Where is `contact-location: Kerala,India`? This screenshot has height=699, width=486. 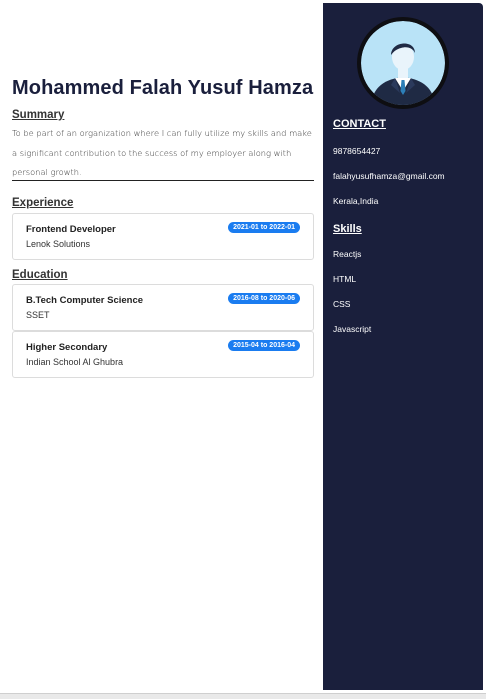
contact-location: Kerala,India is located at coordinates (356, 201).